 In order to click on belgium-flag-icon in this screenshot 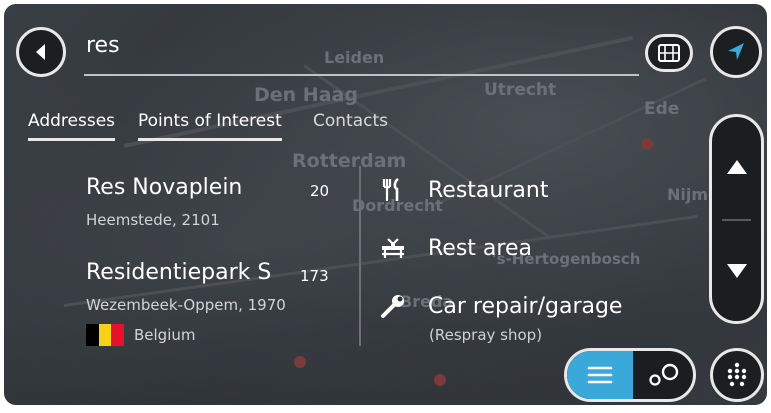, I will do `click(105, 335)`.